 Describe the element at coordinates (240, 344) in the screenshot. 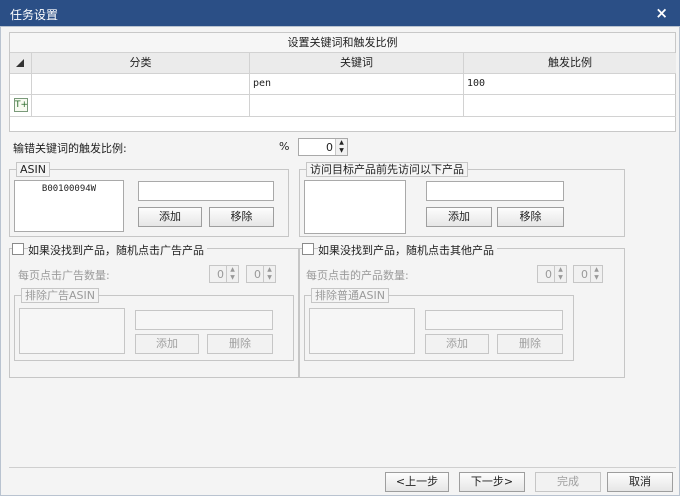

I see `exclude-ad-delete-button: 删除` at that location.